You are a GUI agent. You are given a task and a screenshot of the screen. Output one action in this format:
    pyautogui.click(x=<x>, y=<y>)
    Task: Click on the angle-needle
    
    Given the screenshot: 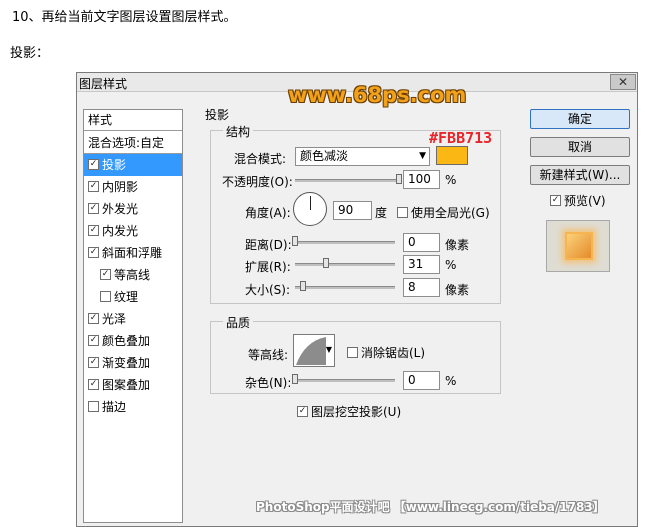 What is the action you would take?
    pyautogui.click(x=310, y=203)
    